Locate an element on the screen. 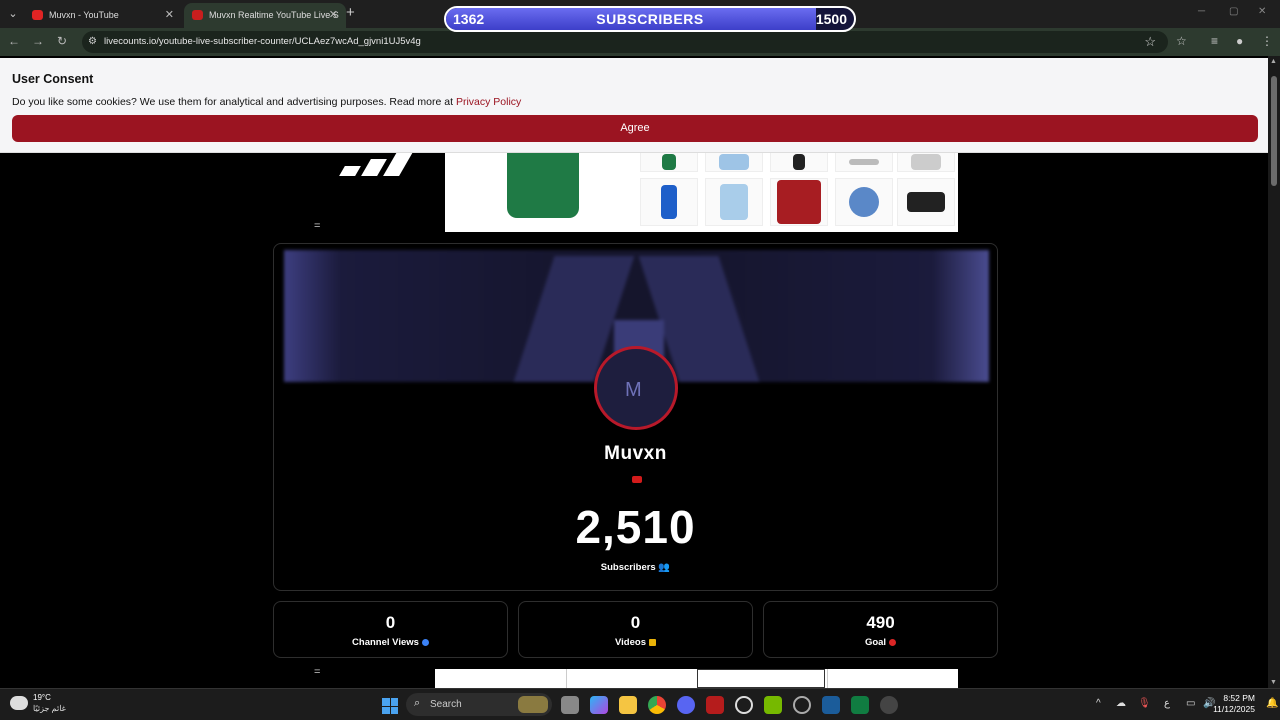 The image size is (1280, 720). channel-name: Muvxn is located at coordinates (635, 453).